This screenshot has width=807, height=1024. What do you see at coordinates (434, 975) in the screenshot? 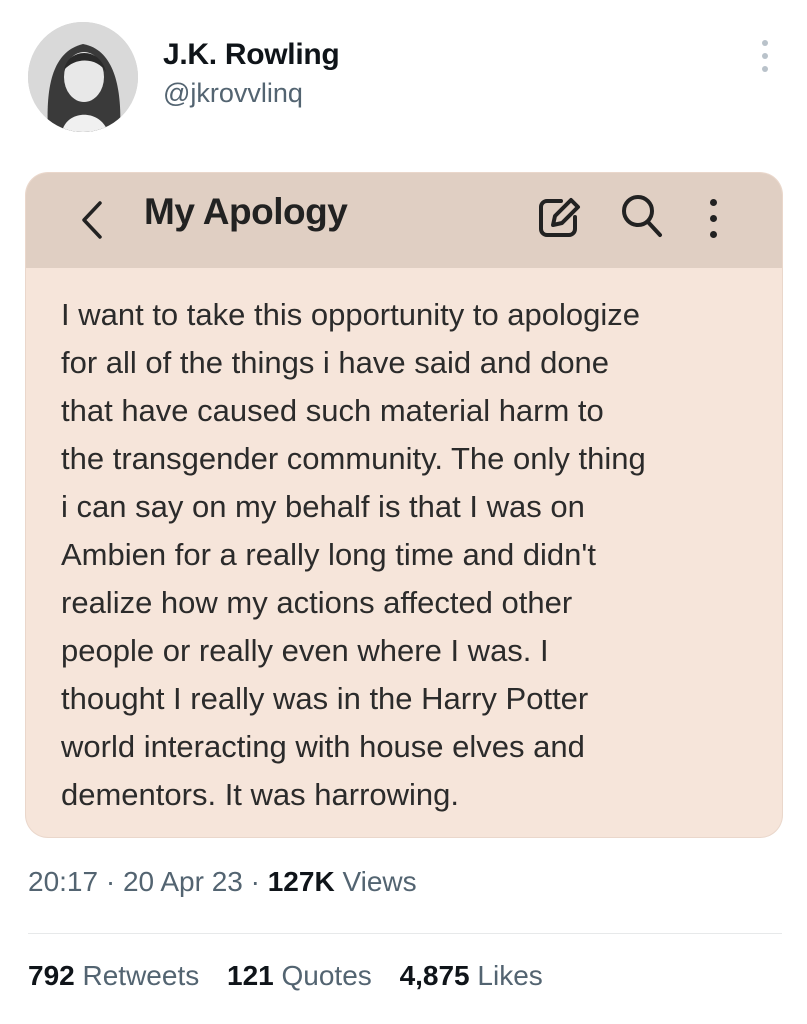
I see `likes-count: 4,875` at bounding box center [434, 975].